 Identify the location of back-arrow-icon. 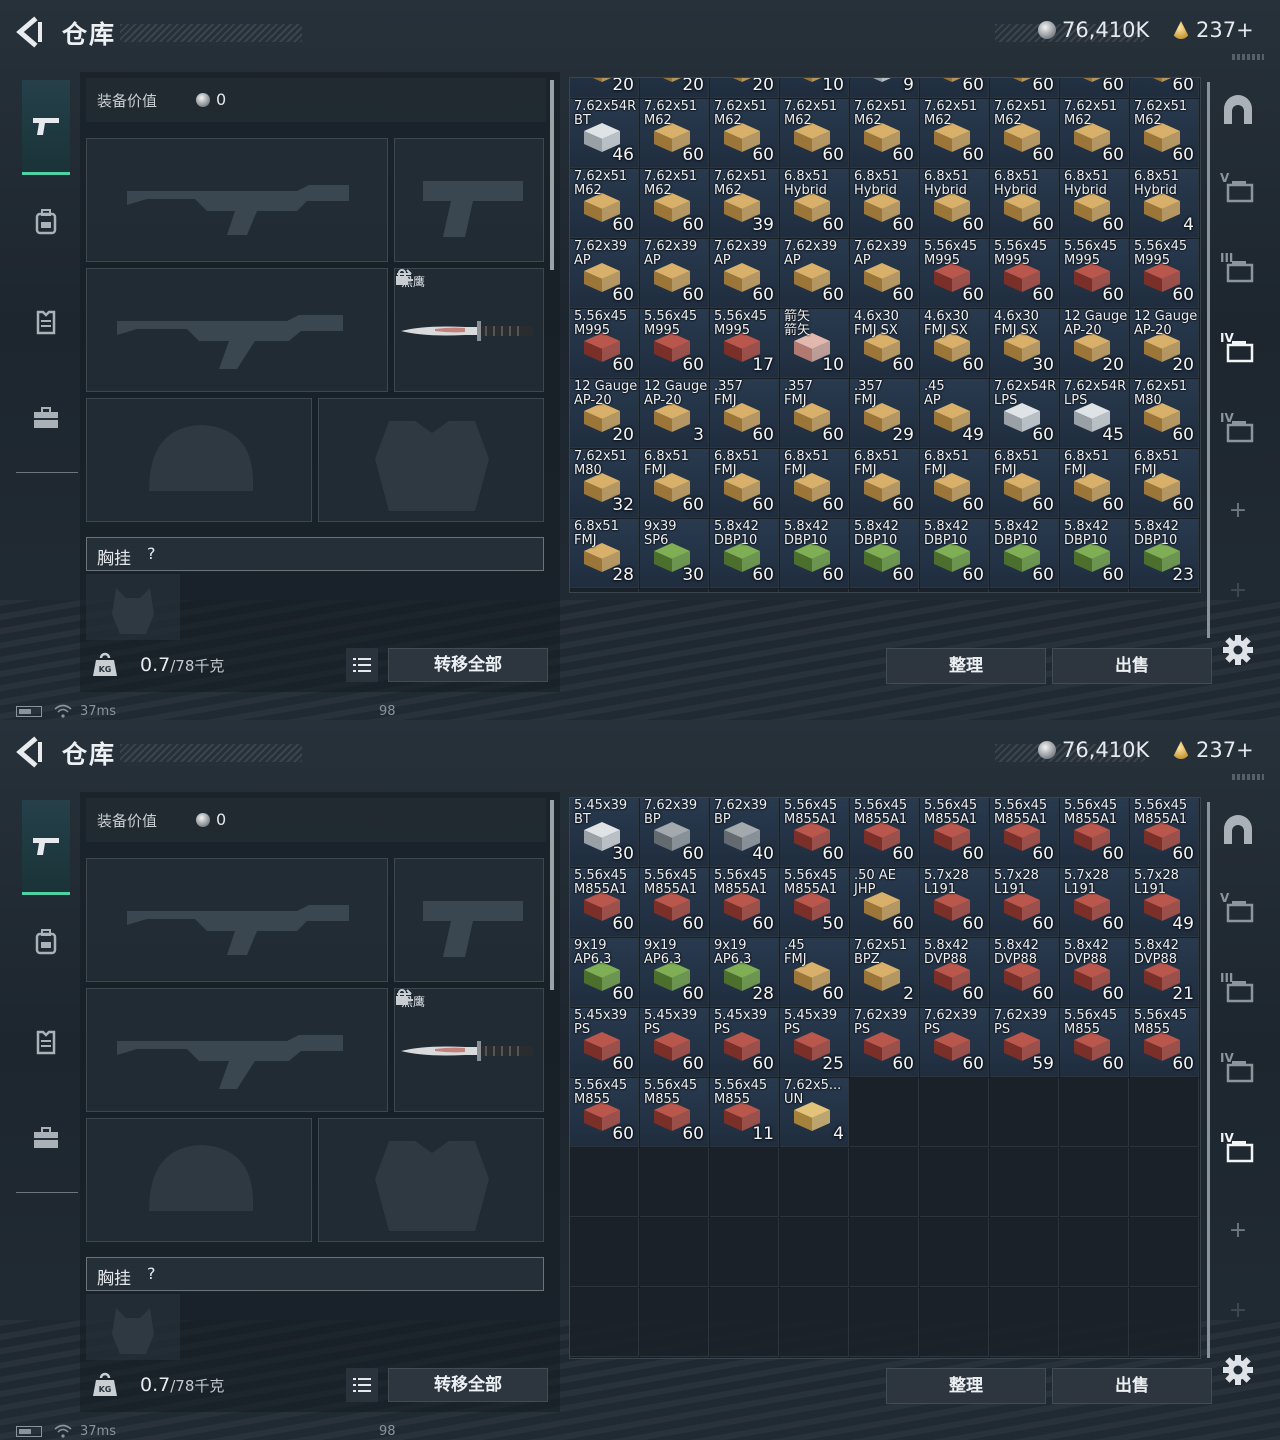
(29, 32).